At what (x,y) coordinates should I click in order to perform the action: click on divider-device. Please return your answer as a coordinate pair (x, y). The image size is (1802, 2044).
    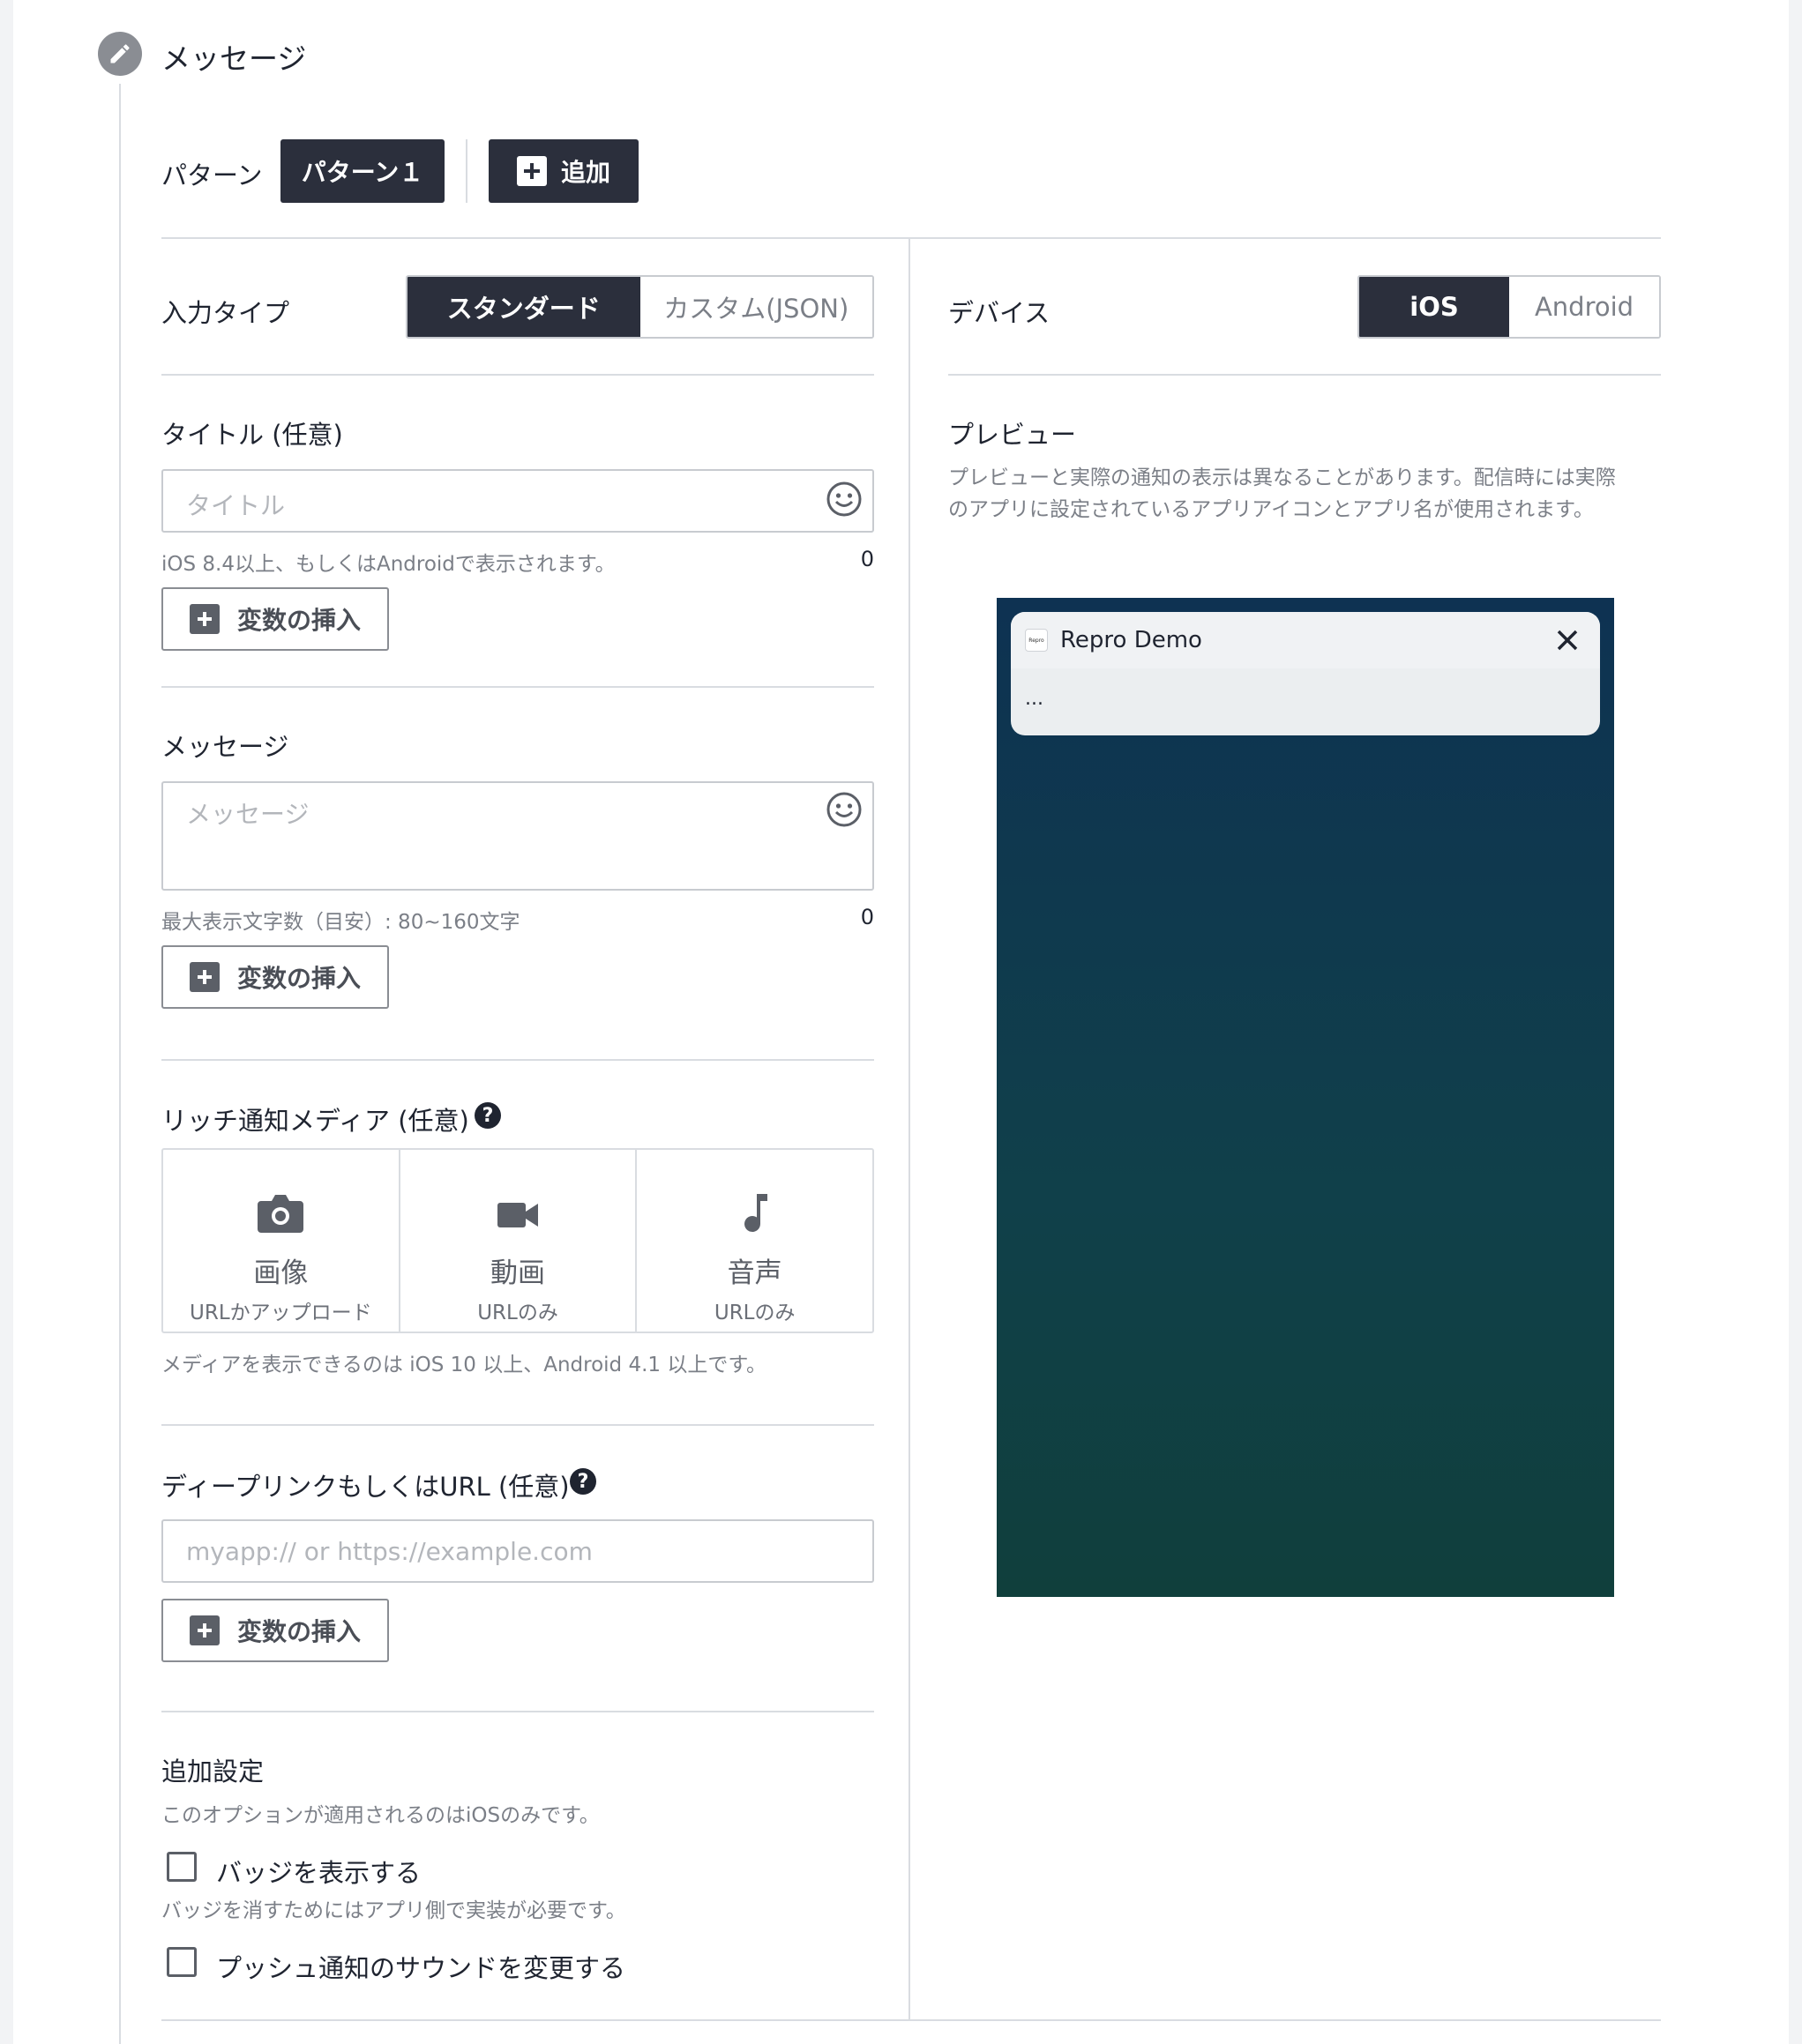
    Looking at the image, I should click on (1305, 375).